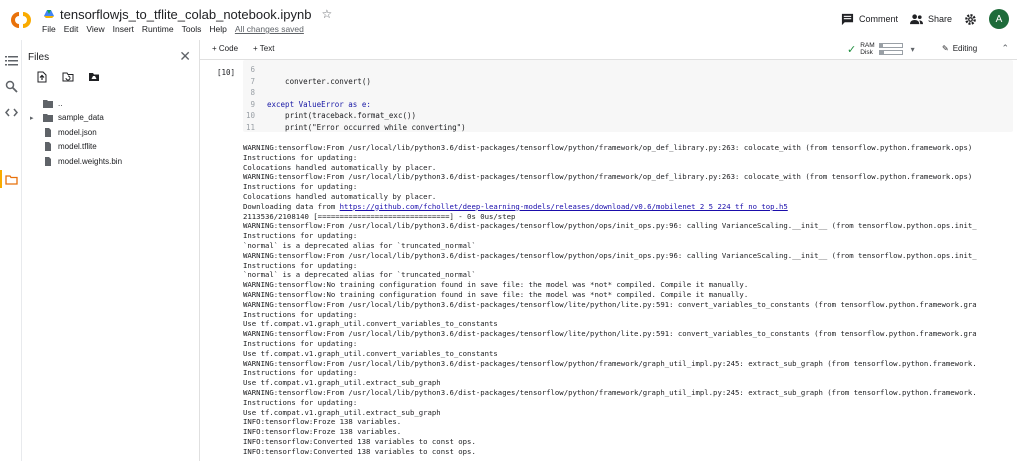  Describe the element at coordinates (890, 52) in the screenshot. I see `disk-bar` at that location.